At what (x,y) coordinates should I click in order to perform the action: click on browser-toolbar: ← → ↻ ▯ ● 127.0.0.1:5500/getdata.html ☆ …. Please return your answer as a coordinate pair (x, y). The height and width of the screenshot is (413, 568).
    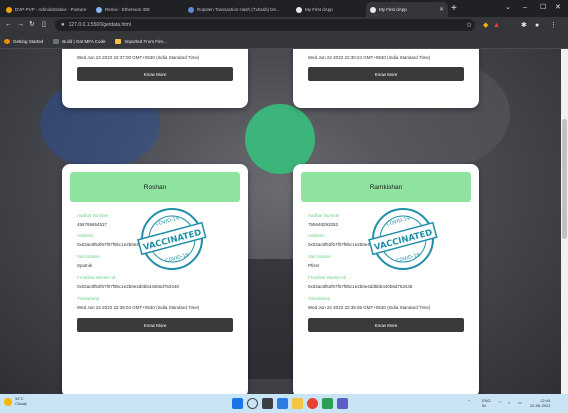
    Looking at the image, I should click on (284, 25).